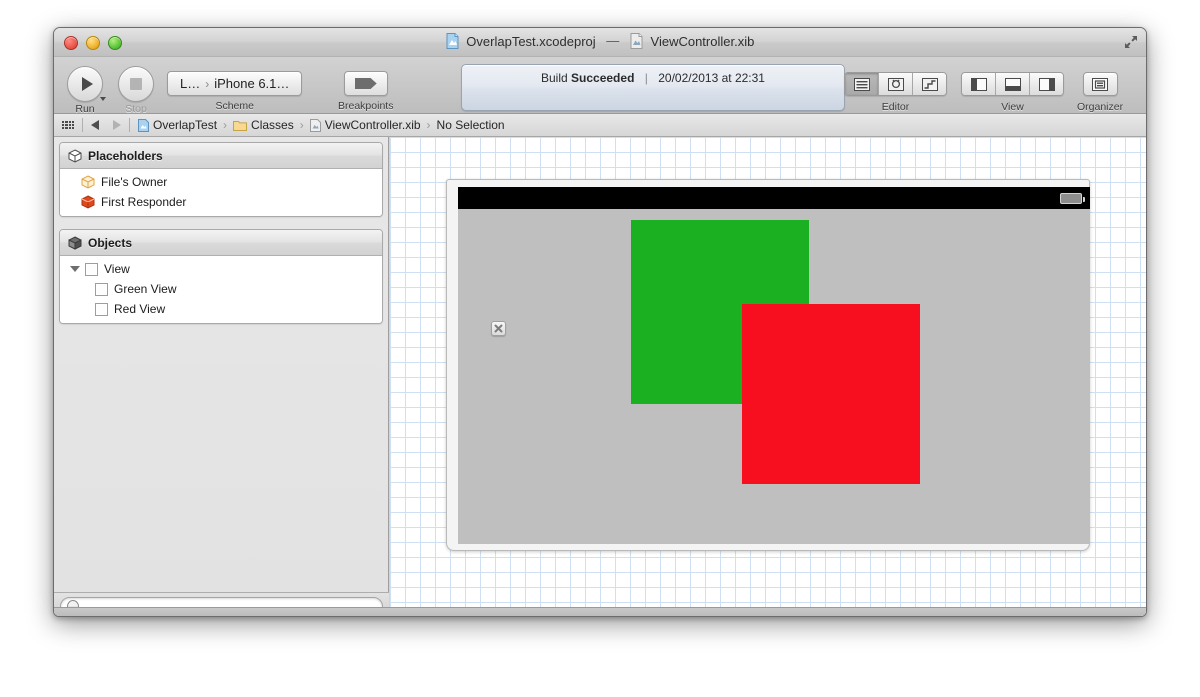 Image resolution: width=1200 pixels, height=697 pixels. What do you see at coordinates (95, 125) in the screenshot?
I see `navigate-back-icon` at bounding box center [95, 125].